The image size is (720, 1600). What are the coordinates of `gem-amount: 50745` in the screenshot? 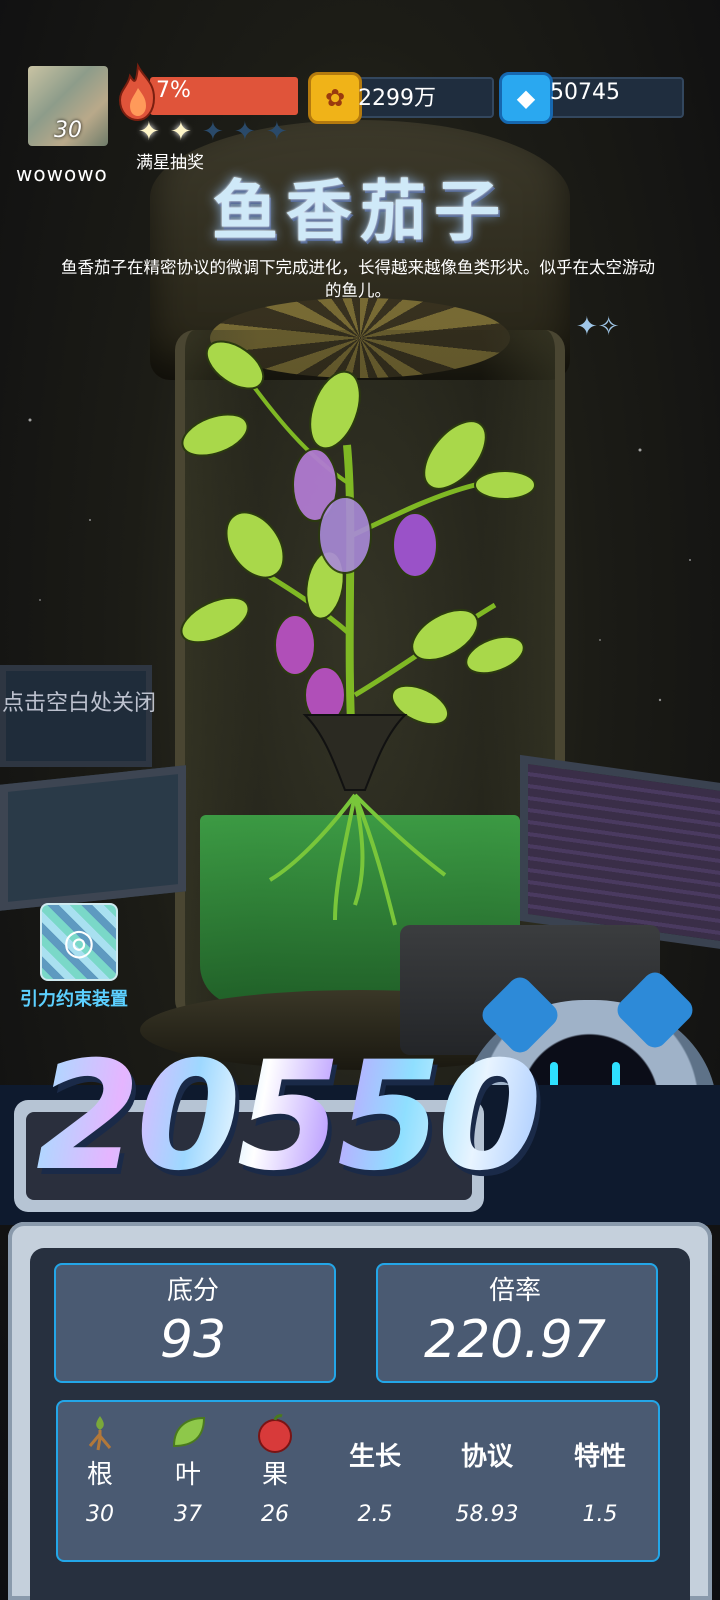 It's located at (585, 92).